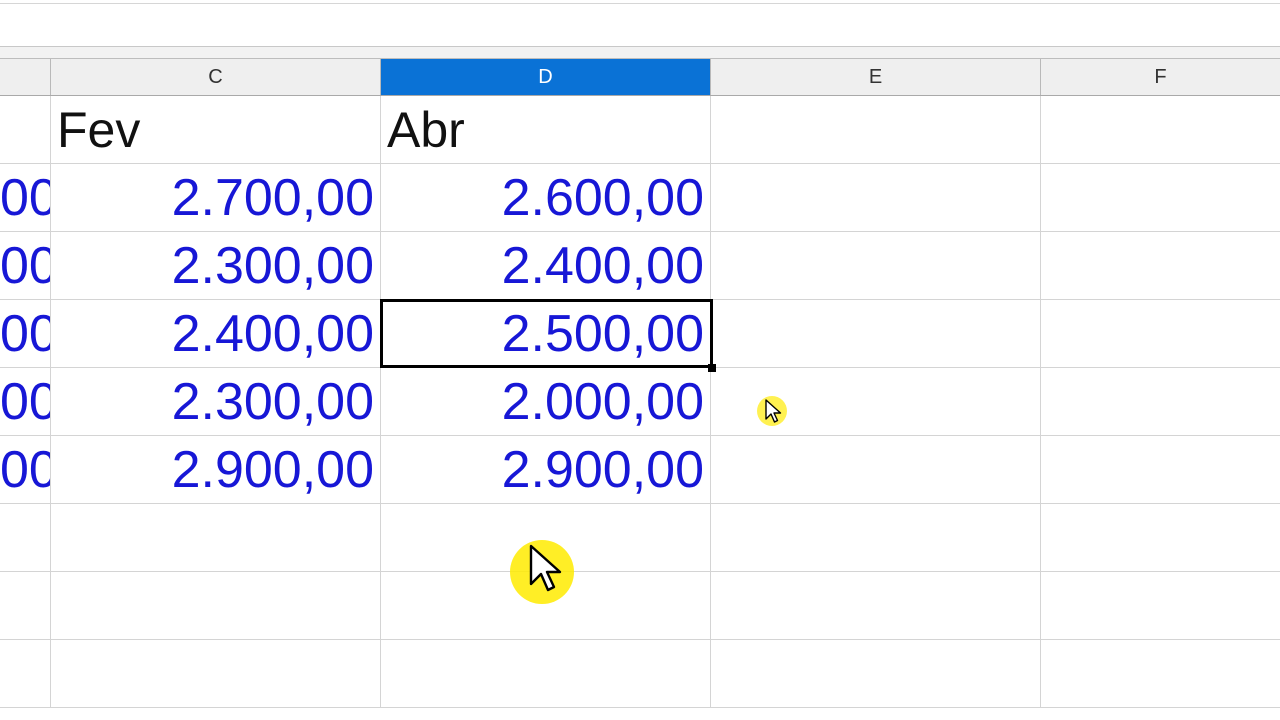 The width and height of the screenshot is (1280, 720). What do you see at coordinates (545, 568) in the screenshot?
I see `mouse-pointer-icon` at bounding box center [545, 568].